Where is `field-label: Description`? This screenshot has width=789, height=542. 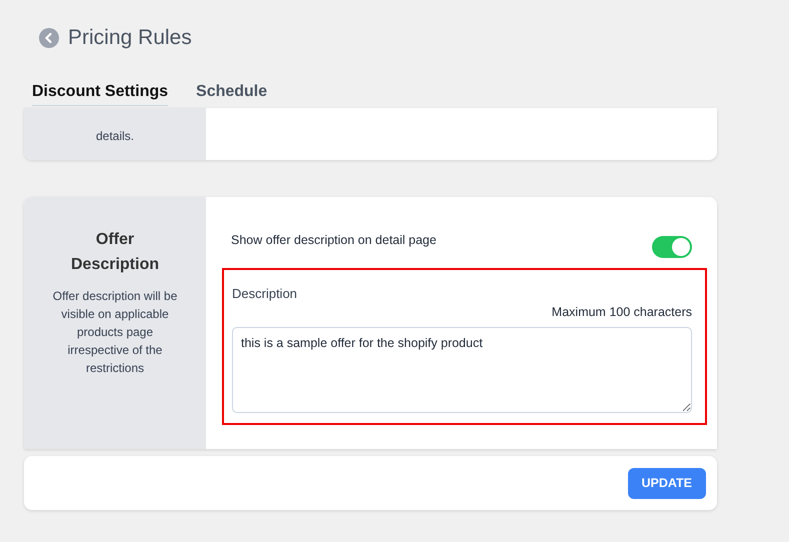
field-label: Description is located at coordinates (265, 293).